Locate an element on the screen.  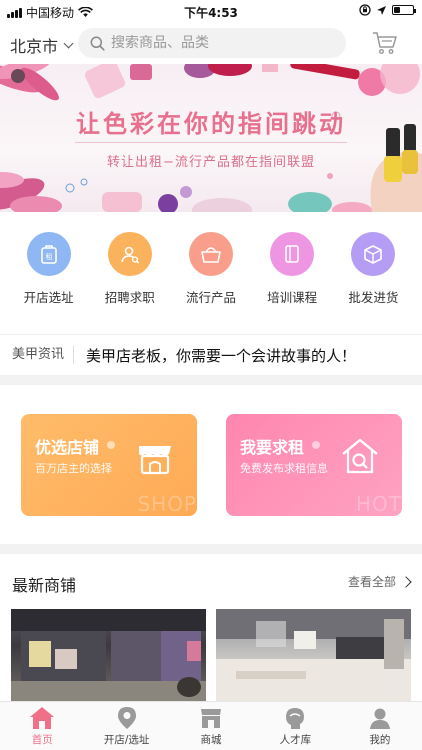
quick-nav: 租 开店选址 招聘求职 流行产品 培训课程 批发进货 is located at coordinates (211, 277).